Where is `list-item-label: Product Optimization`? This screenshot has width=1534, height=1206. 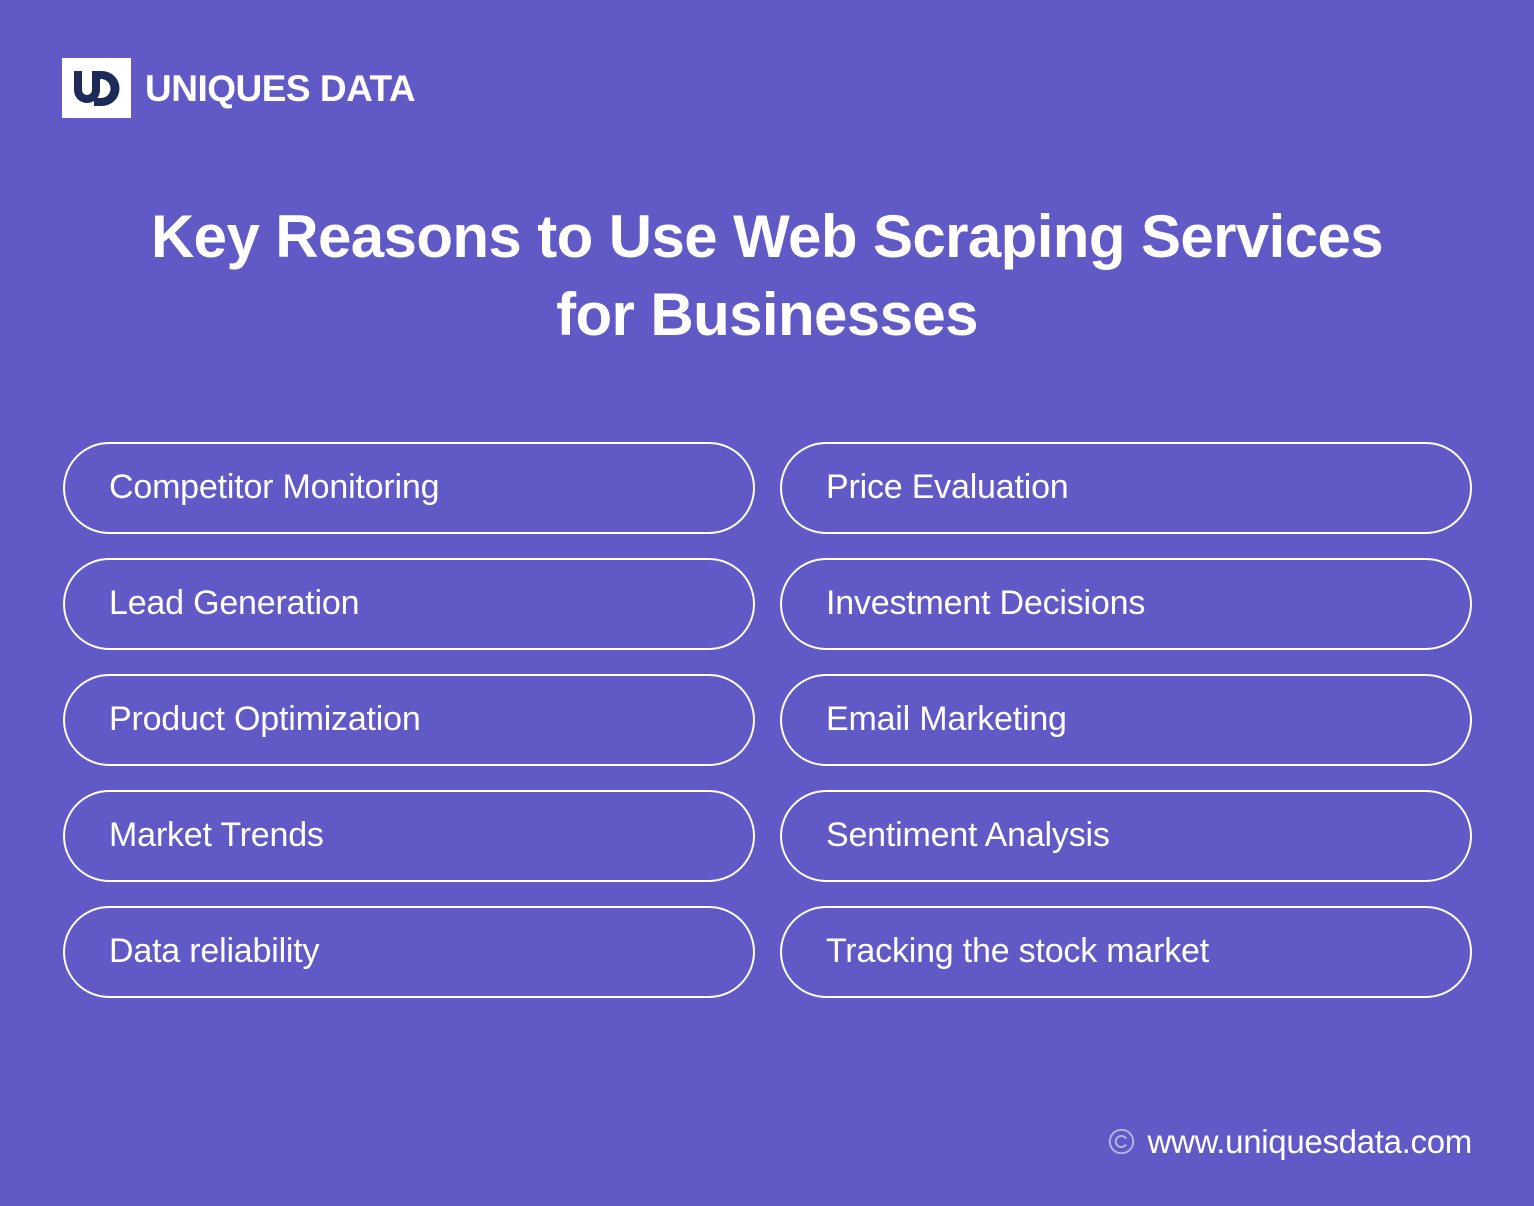 list-item-label: Product Optimization is located at coordinates (265, 719).